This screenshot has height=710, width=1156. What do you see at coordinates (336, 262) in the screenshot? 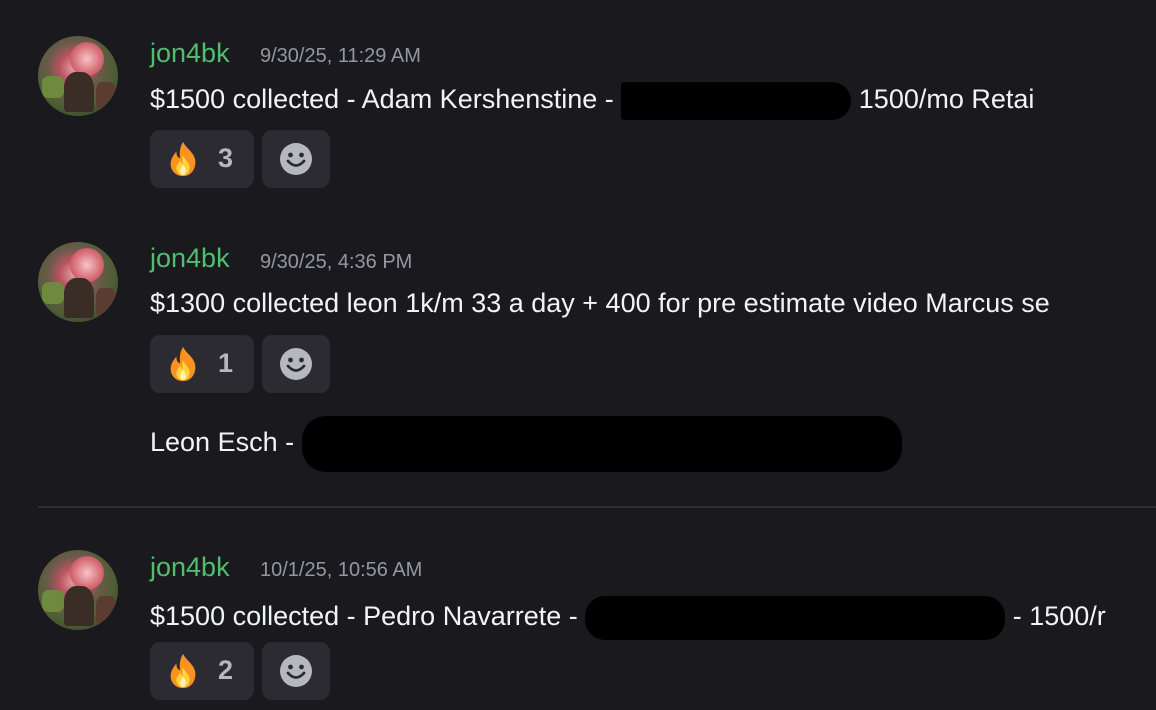
I see `timestamp: 9/30/25, 4:36 PM` at bounding box center [336, 262].